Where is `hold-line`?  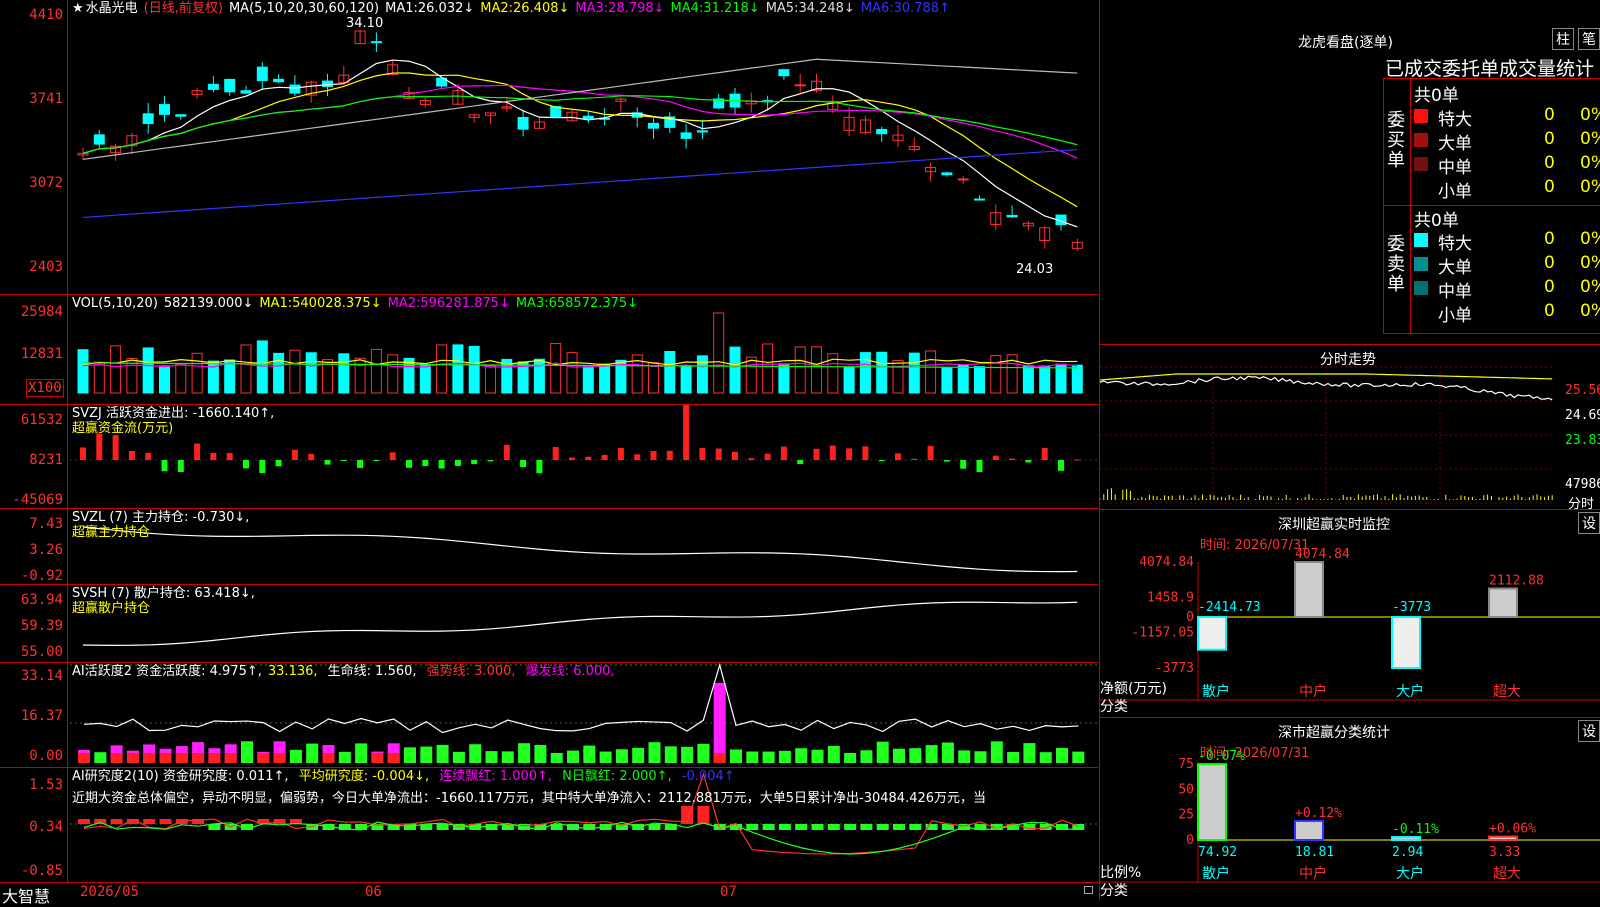
hold-line is located at coordinates (580, 623).